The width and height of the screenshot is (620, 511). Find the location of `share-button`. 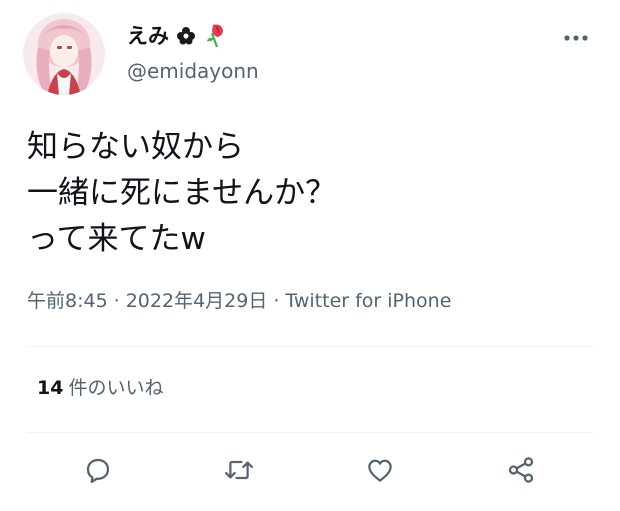

share-button is located at coordinates (521, 470).